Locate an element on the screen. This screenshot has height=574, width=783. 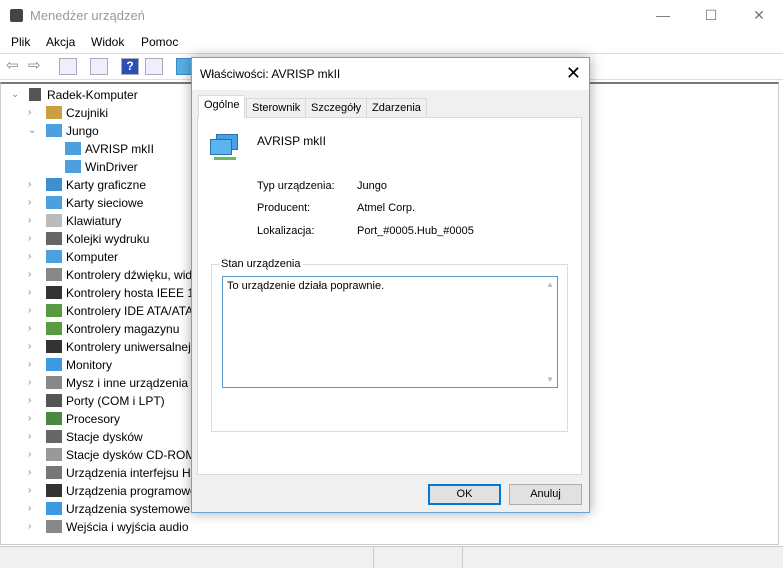
tab-zdarzenia: Zdarzenia is located at coordinates (396, 107).